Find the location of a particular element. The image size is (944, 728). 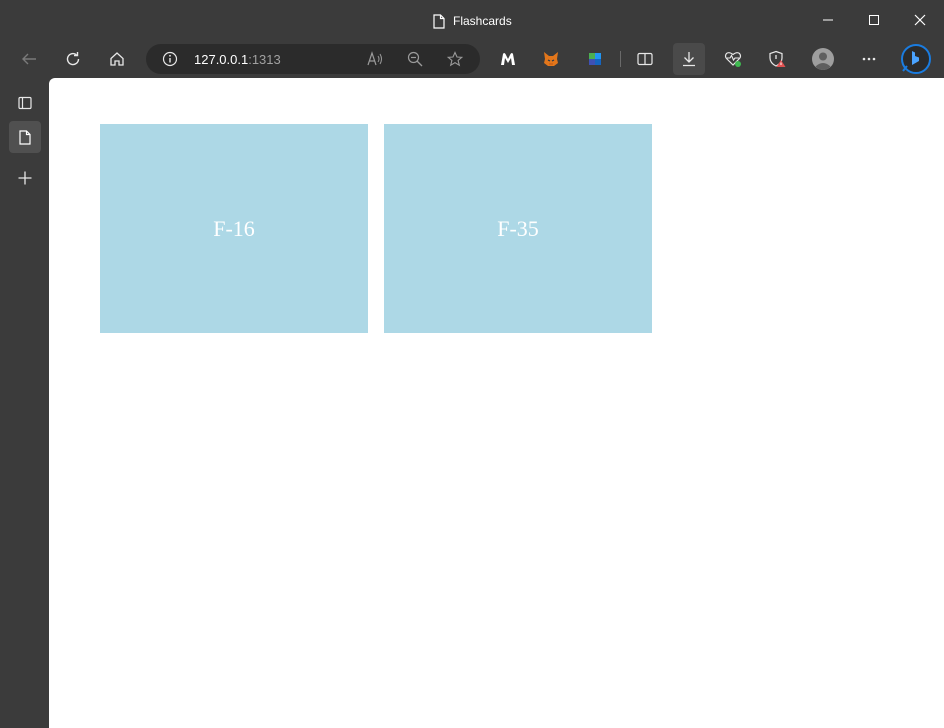

tab-actions-button is located at coordinates (25, 103).